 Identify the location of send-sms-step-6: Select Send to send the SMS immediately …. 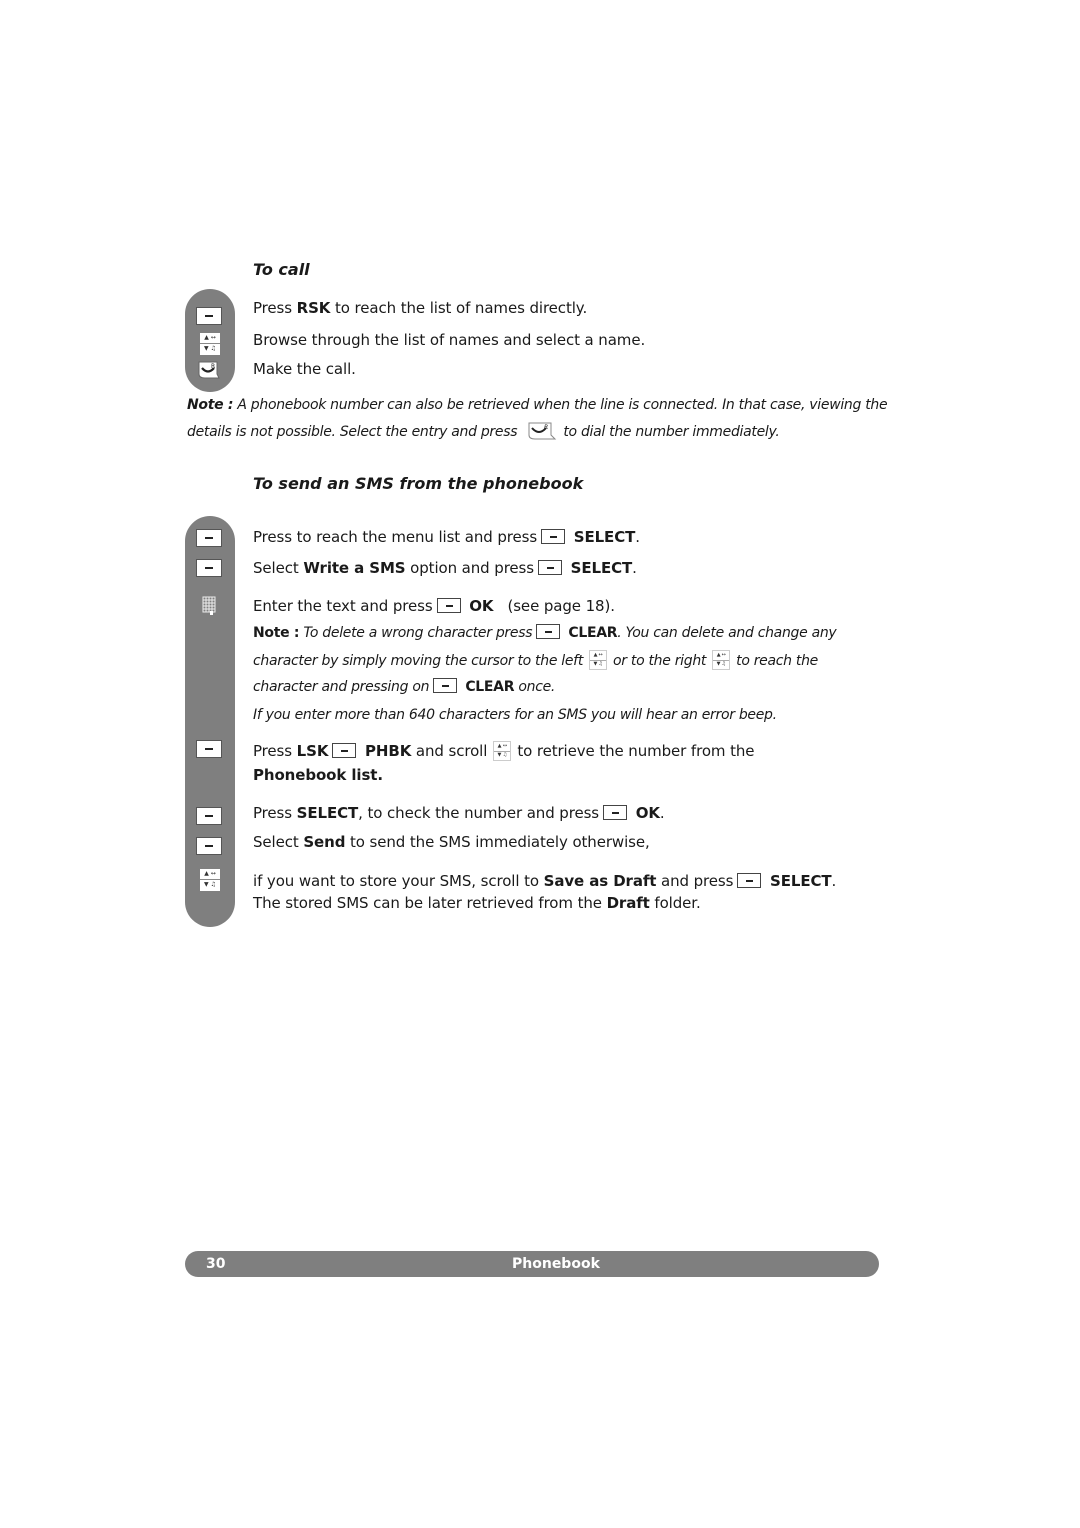
(451, 842).